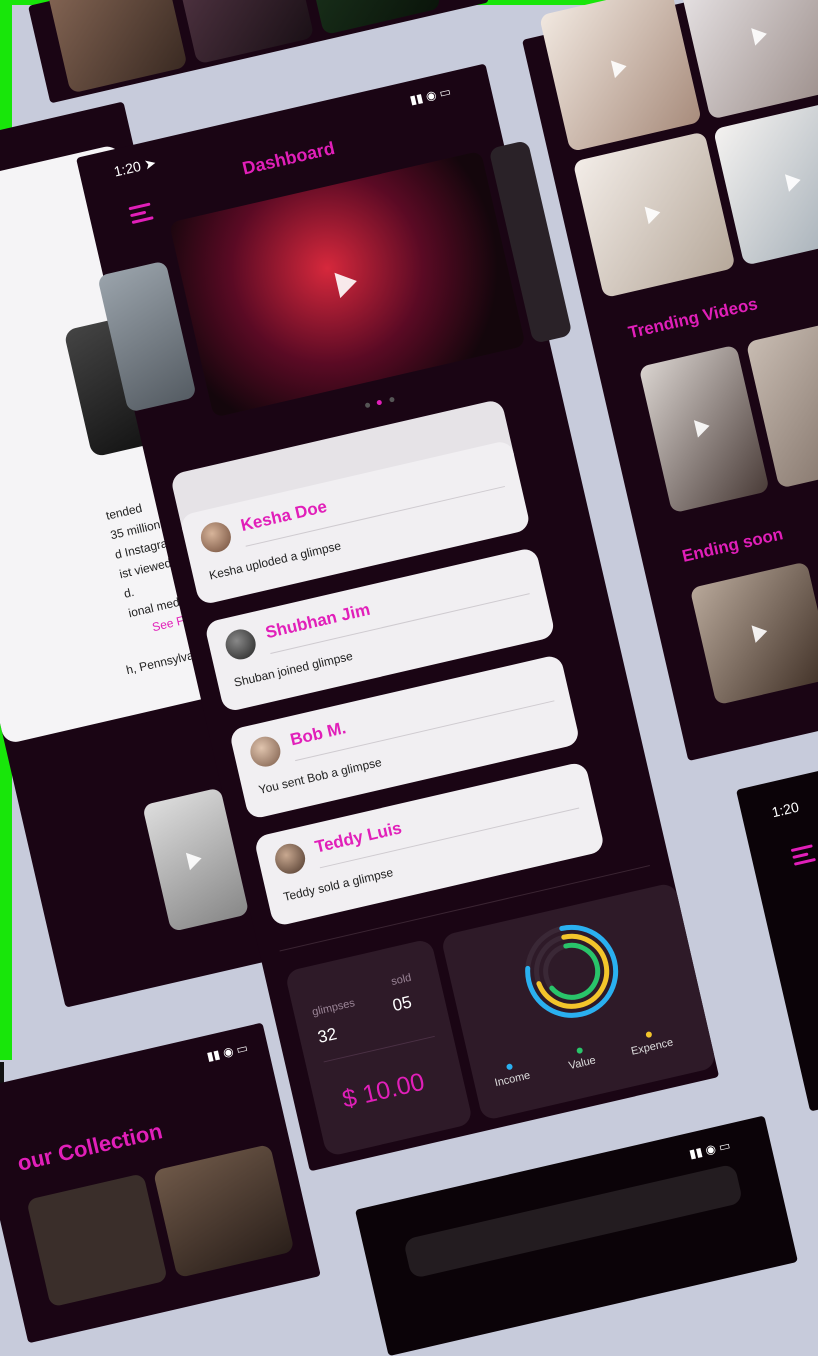 This screenshot has width=818, height=1356. I want to click on value-ring, so click(572, 971).